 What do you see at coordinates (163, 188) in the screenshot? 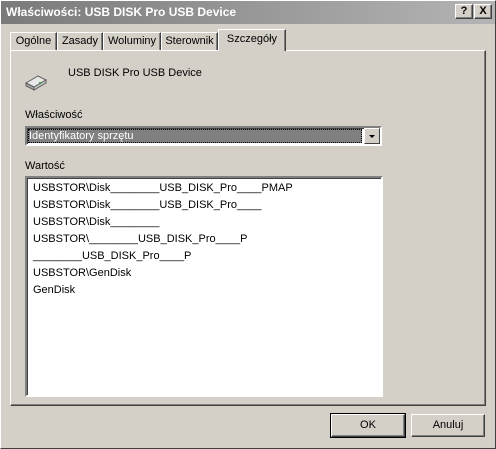
I see `list-item: USBSTOR\Disk________USB_DISK_Pro____PMAP` at bounding box center [163, 188].